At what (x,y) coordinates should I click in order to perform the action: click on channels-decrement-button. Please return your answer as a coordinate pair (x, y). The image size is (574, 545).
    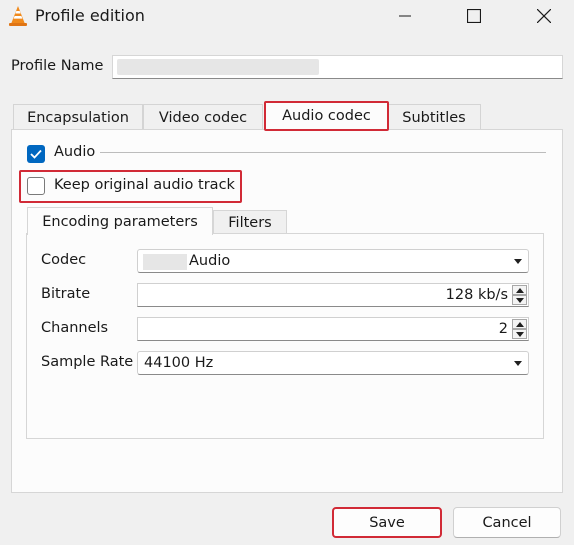
    Looking at the image, I should click on (519, 334).